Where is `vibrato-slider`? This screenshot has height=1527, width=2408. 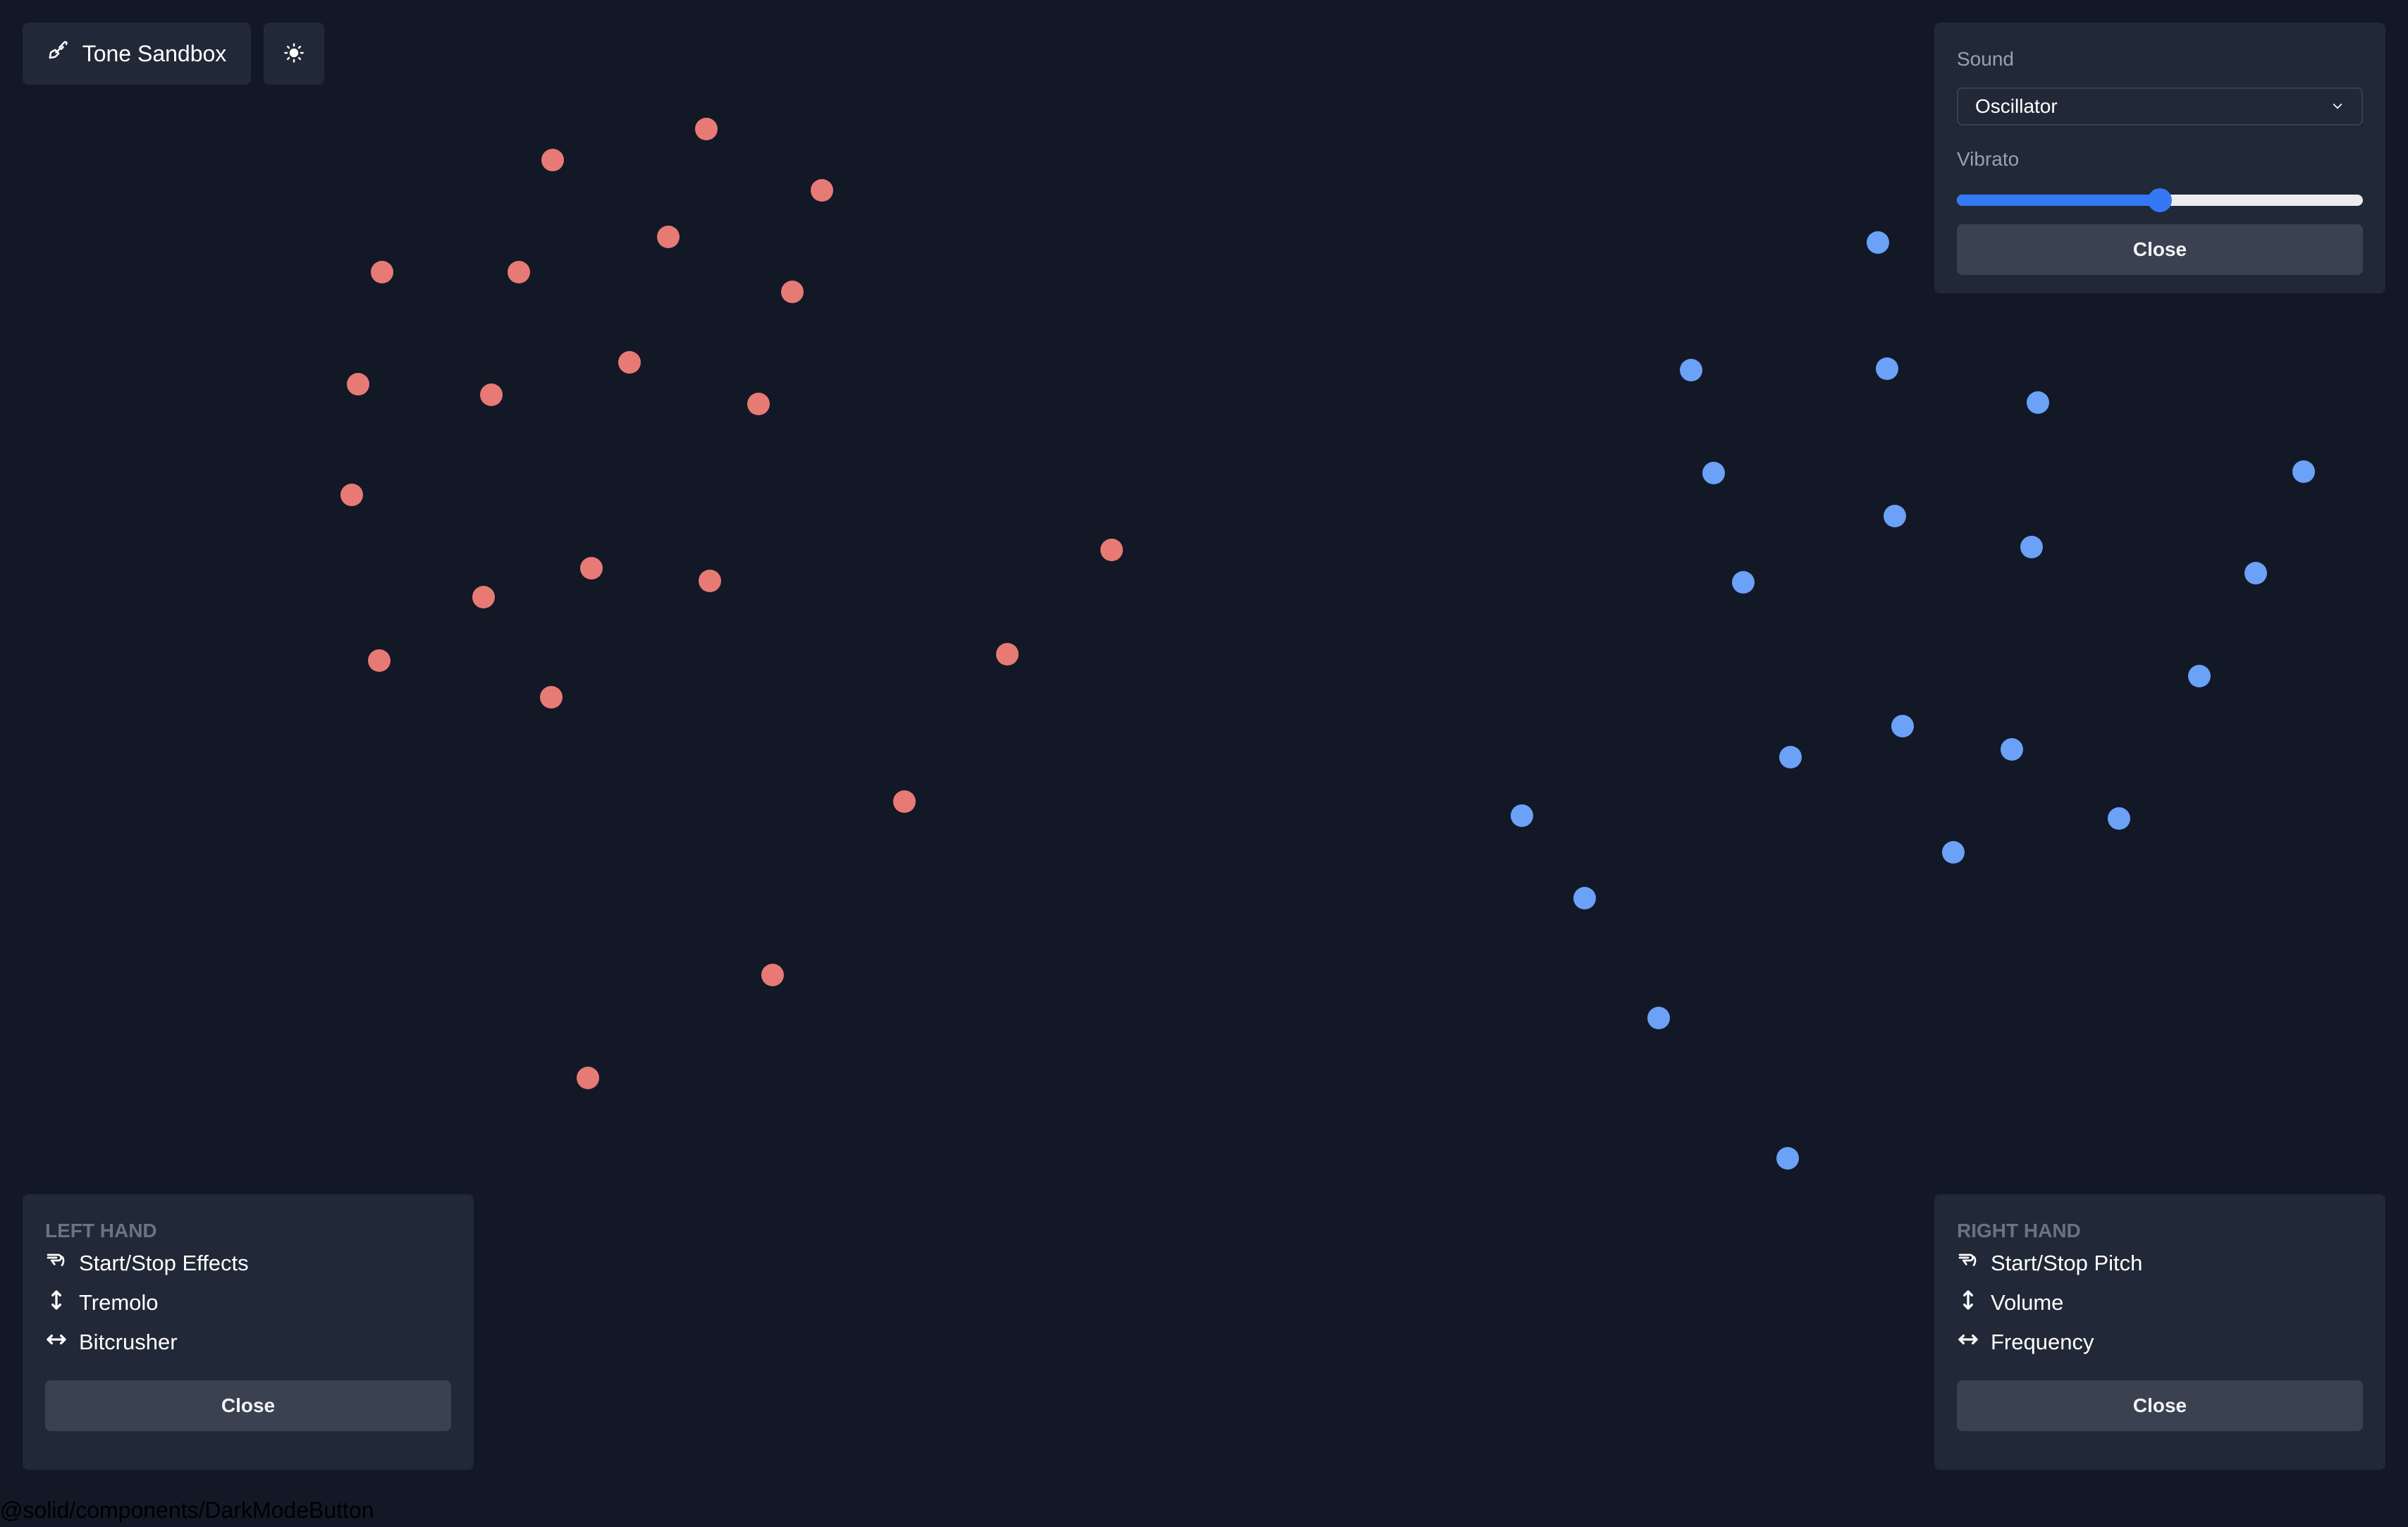 vibrato-slider is located at coordinates (2160, 200).